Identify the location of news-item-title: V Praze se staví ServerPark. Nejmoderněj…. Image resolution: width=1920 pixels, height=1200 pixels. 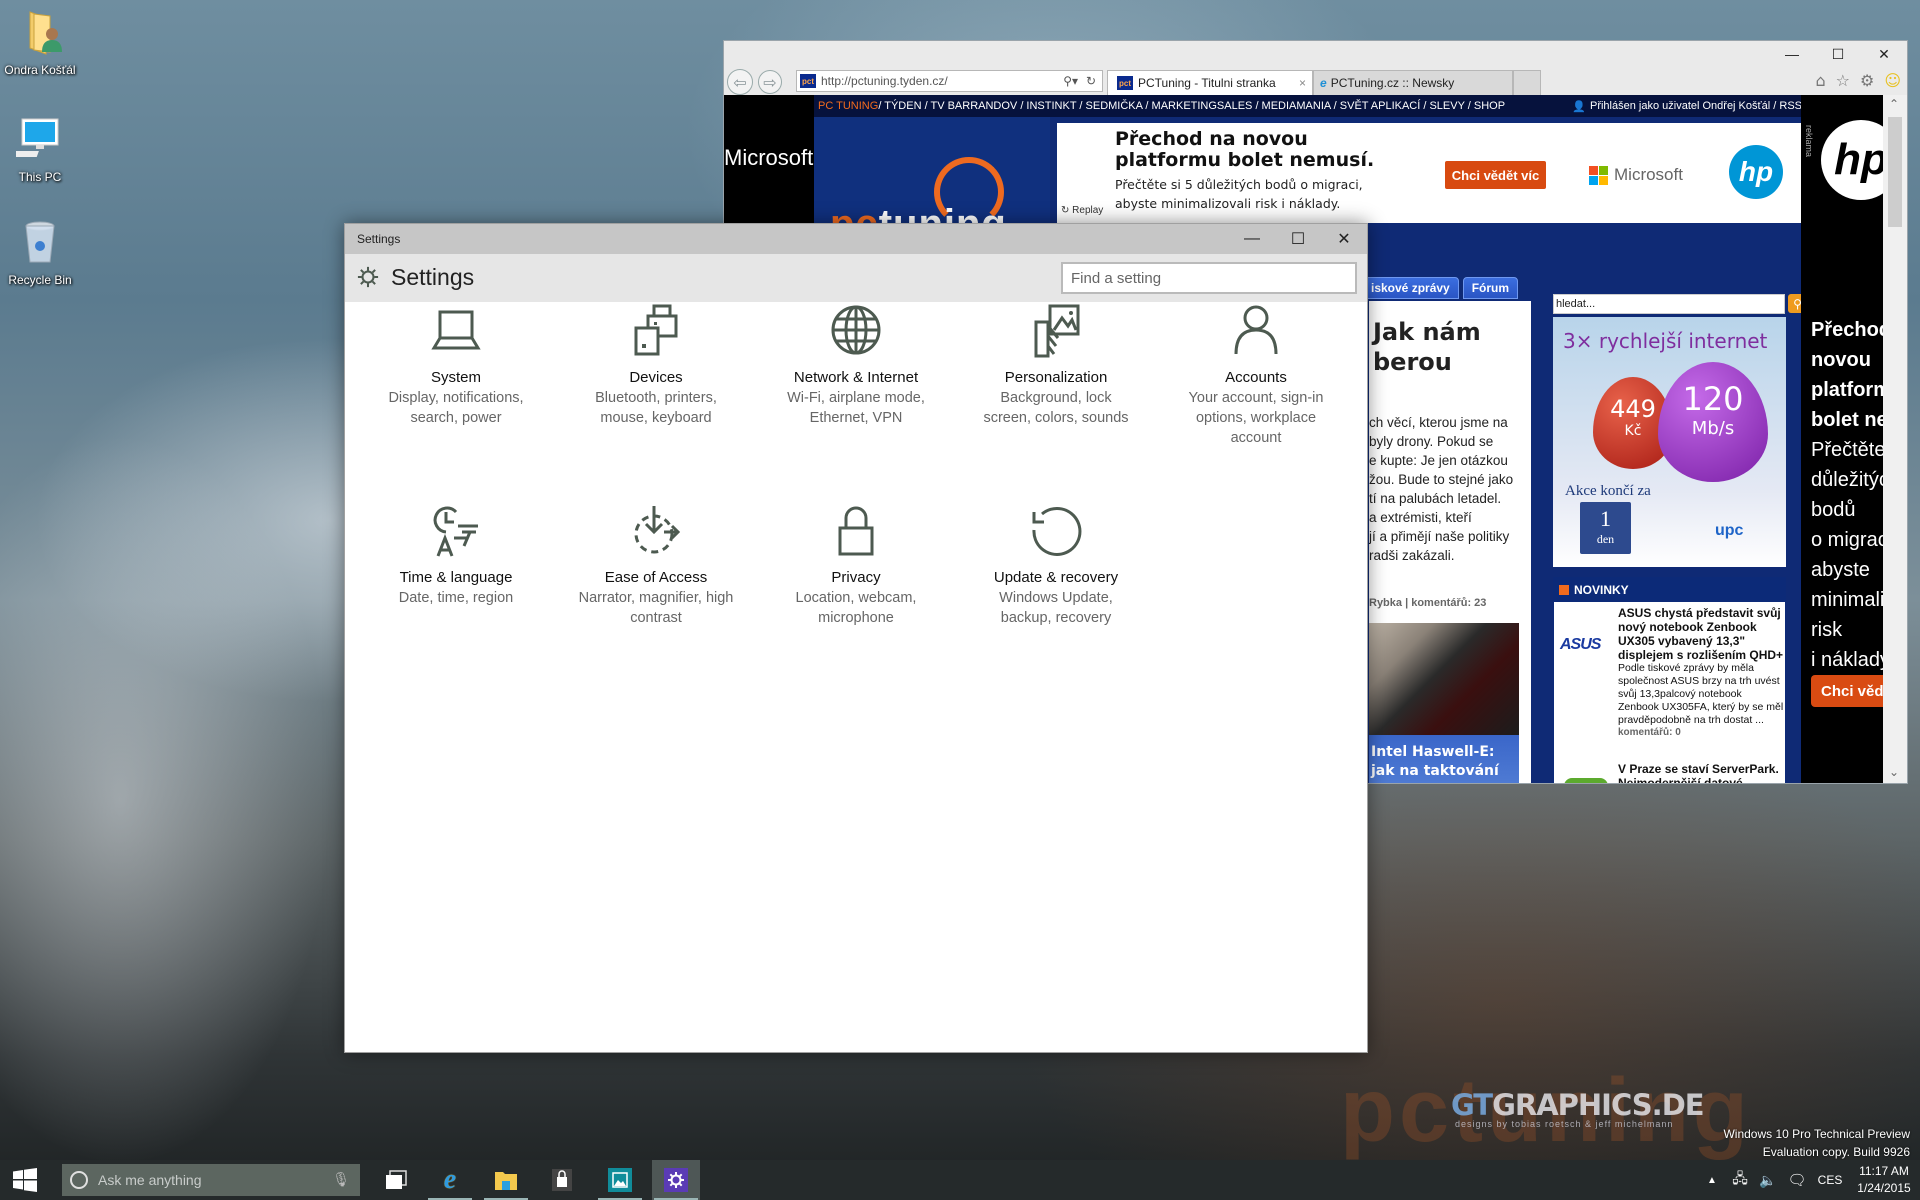
(1701, 772).